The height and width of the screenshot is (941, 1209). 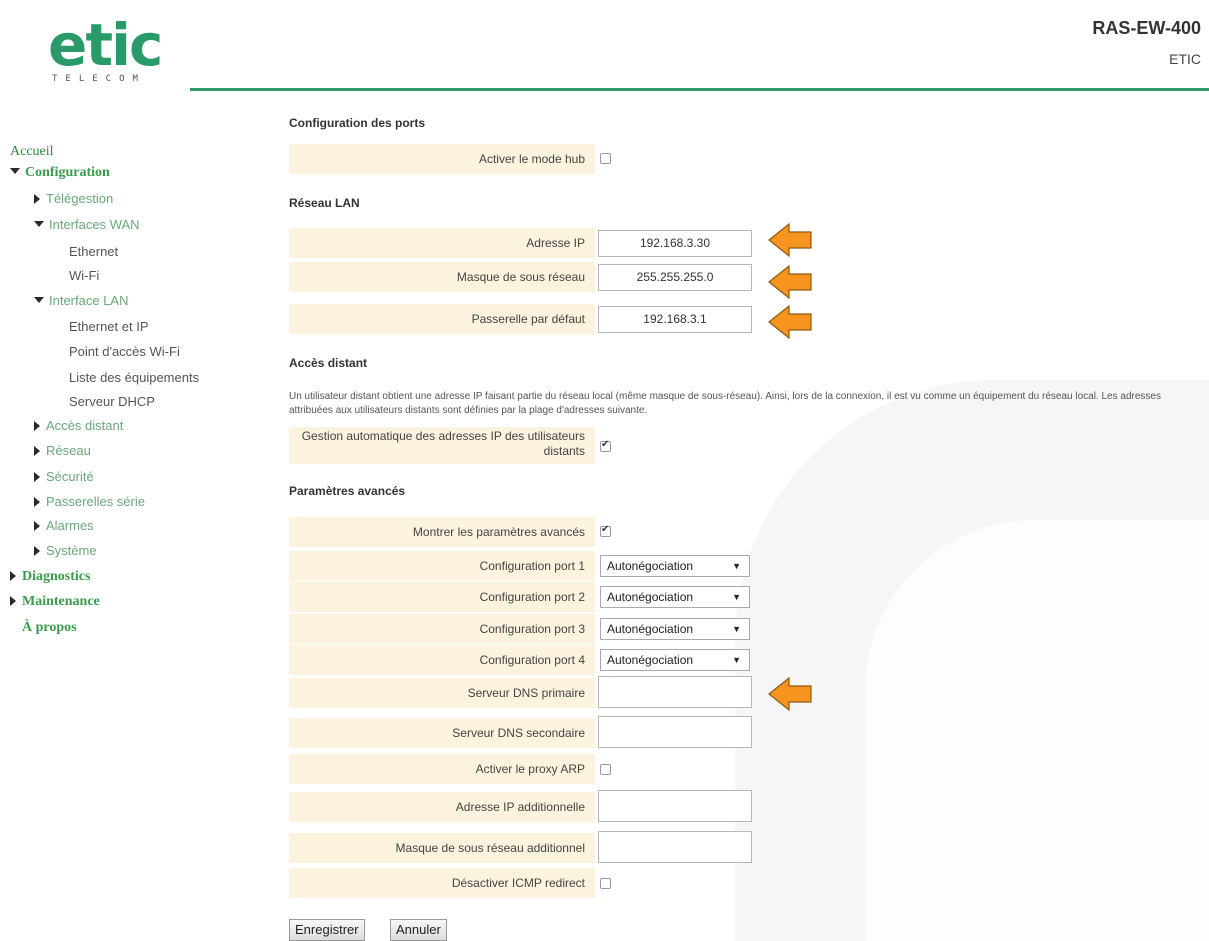 I want to click on header-divider, so click(x=699, y=89).